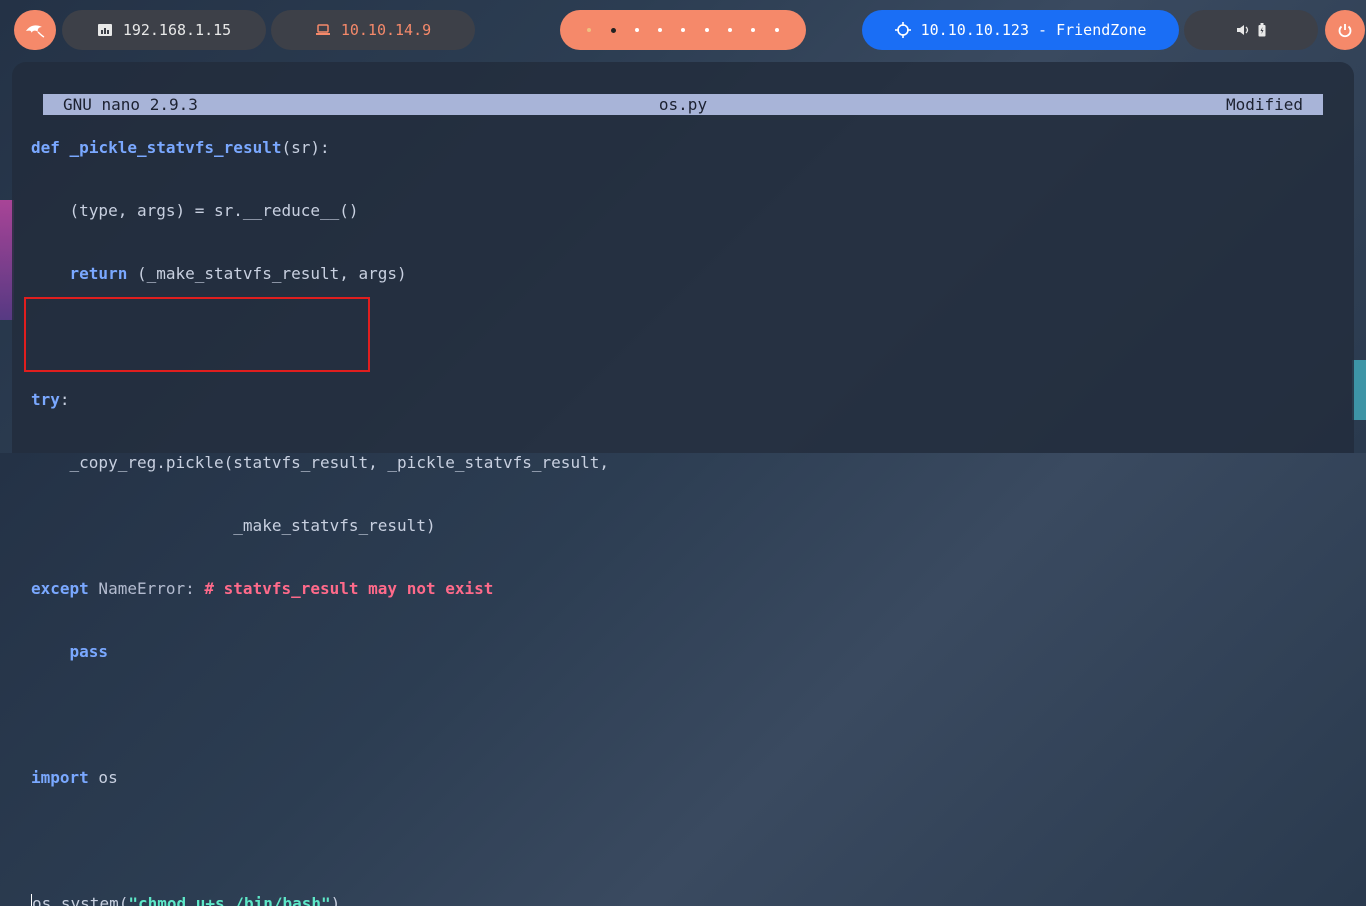  I want to click on code-line: return (_make_statvfs_result, args), so click(320, 273).